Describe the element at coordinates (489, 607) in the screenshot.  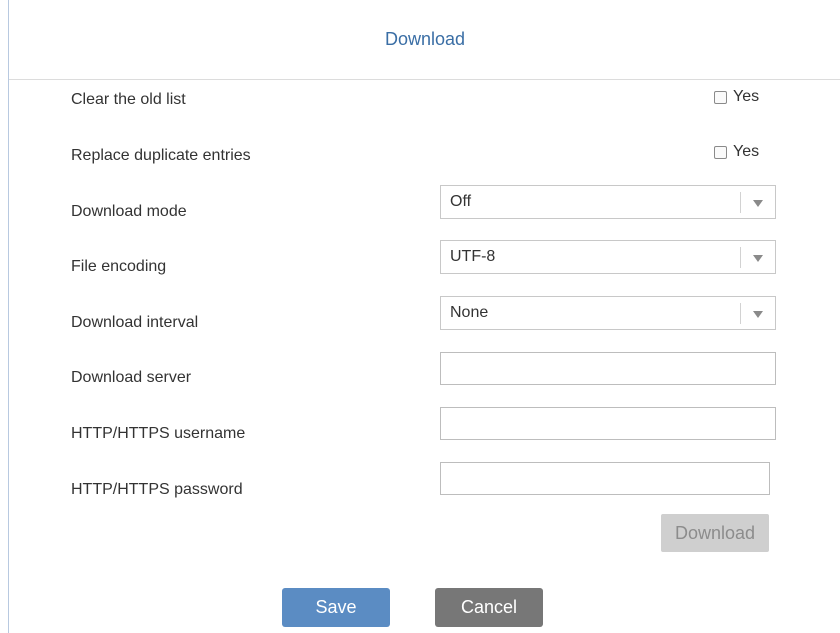
I see `cancel-button: Cancel` at that location.